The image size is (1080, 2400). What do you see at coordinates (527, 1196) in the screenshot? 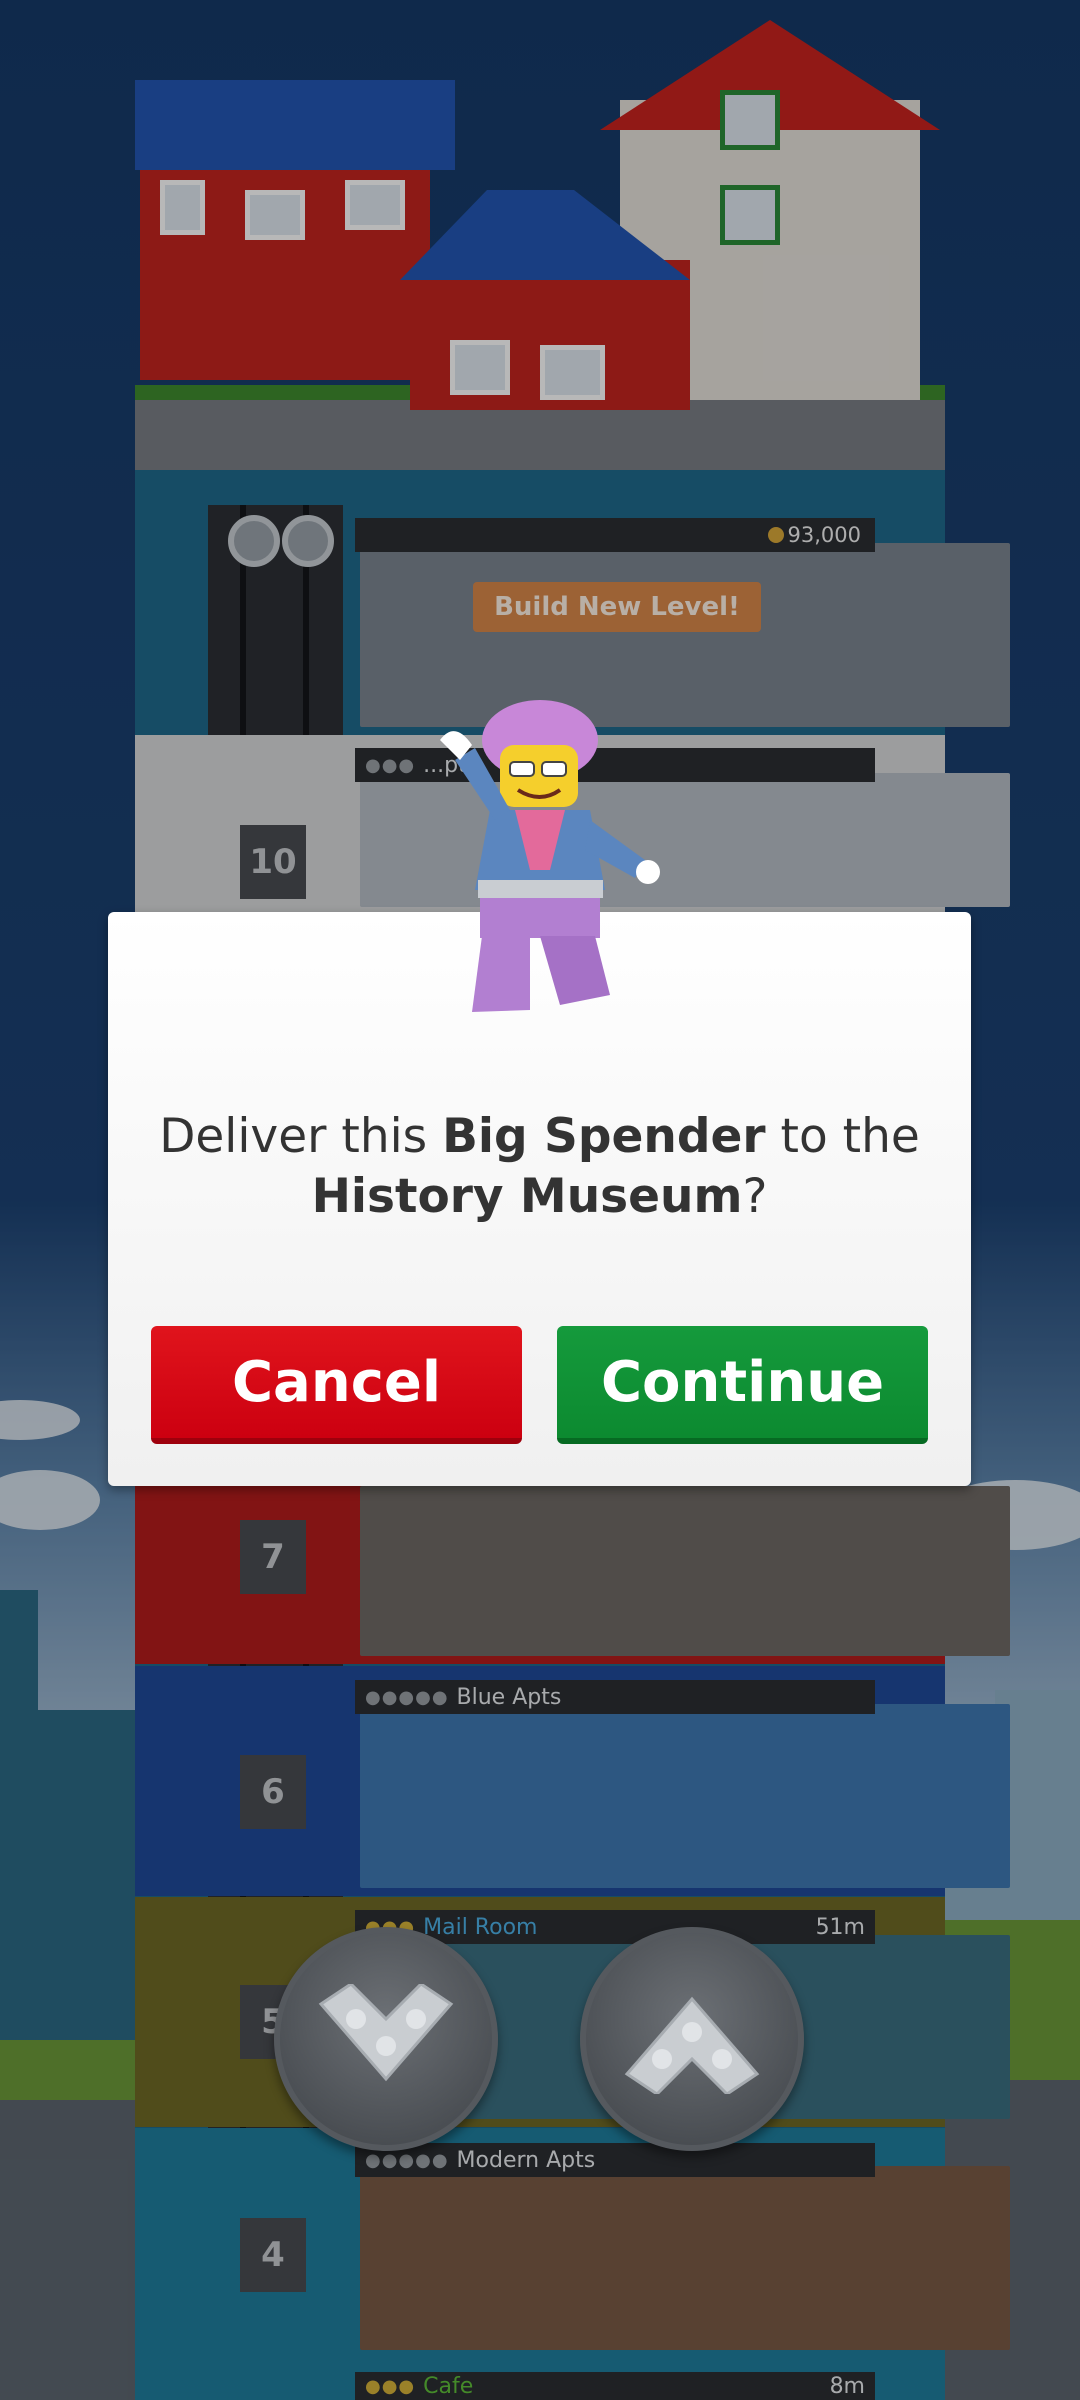
I see `destination-name: History Museum` at bounding box center [527, 1196].